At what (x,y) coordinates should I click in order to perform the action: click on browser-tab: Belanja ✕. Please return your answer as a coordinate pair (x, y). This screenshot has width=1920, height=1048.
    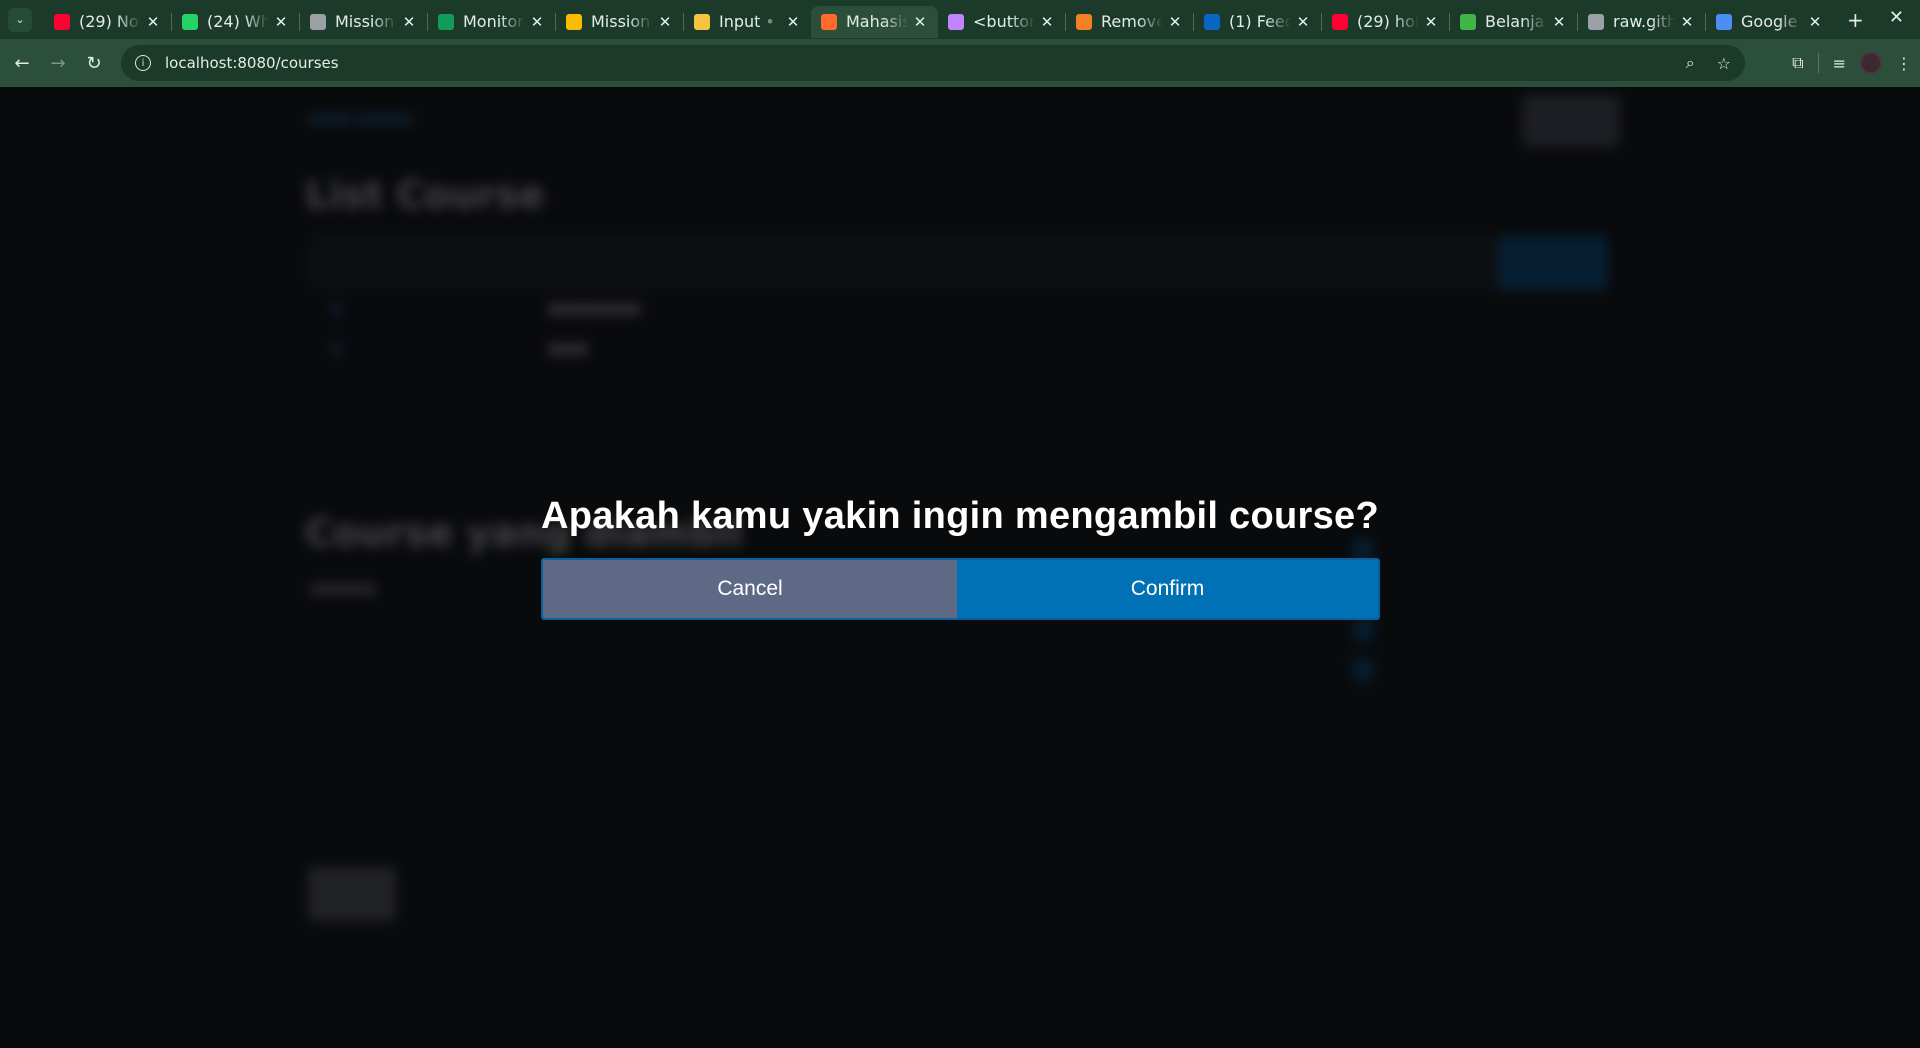
    Looking at the image, I should click on (1513, 22).